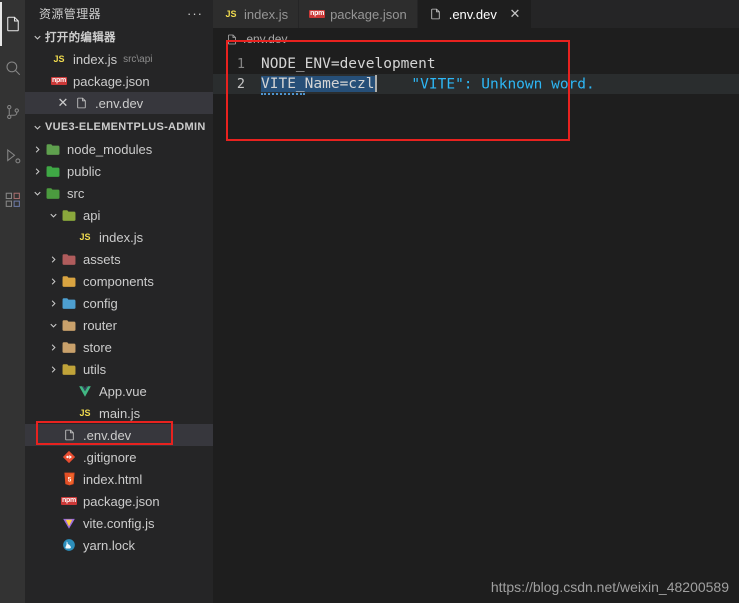  What do you see at coordinates (119, 479) in the screenshot?
I see `tree-item-index-html: 5 index.html` at bounding box center [119, 479].